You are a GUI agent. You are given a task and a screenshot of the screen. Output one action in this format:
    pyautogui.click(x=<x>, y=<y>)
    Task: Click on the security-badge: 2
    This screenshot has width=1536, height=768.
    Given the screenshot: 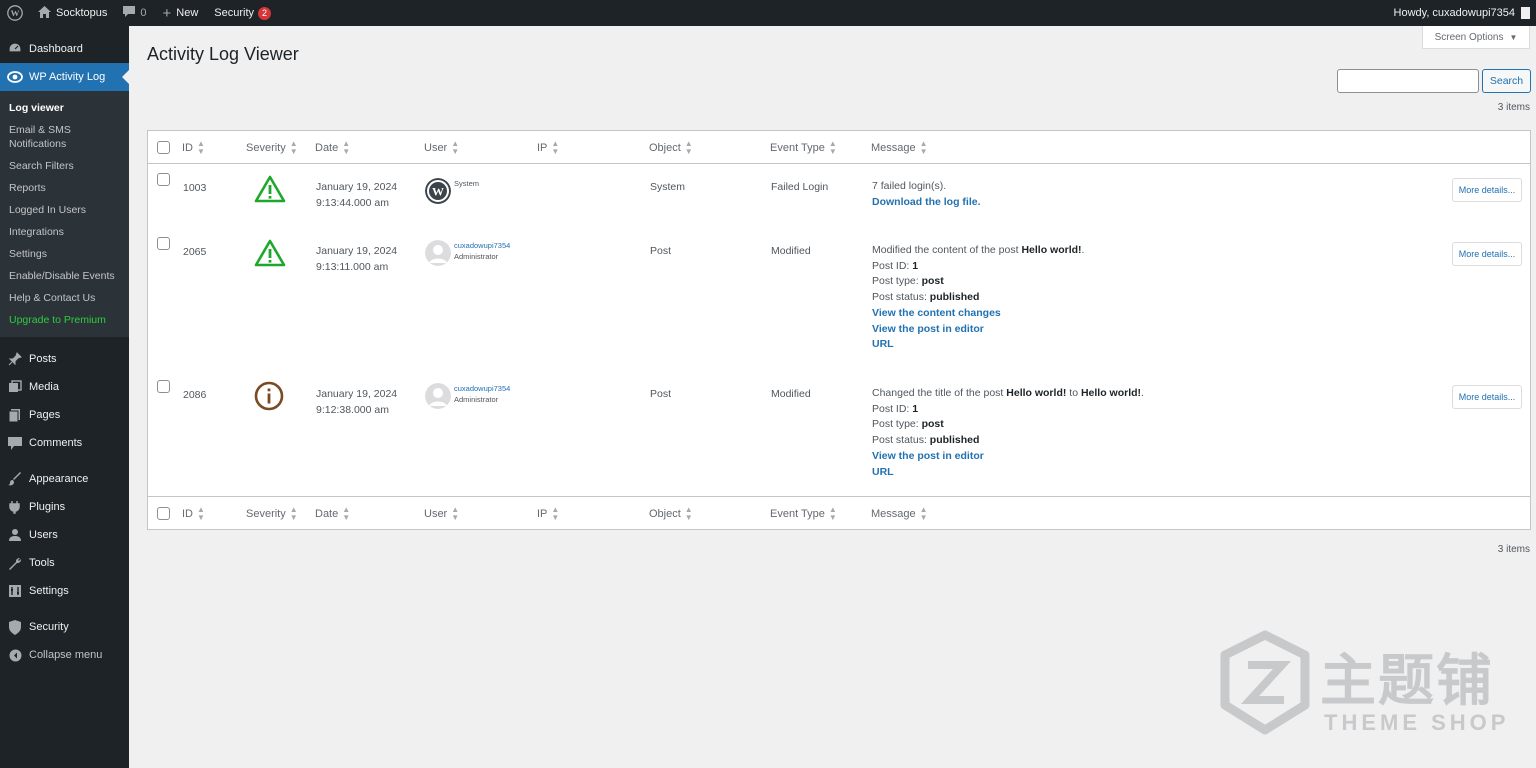 What is the action you would take?
    pyautogui.click(x=265, y=13)
    